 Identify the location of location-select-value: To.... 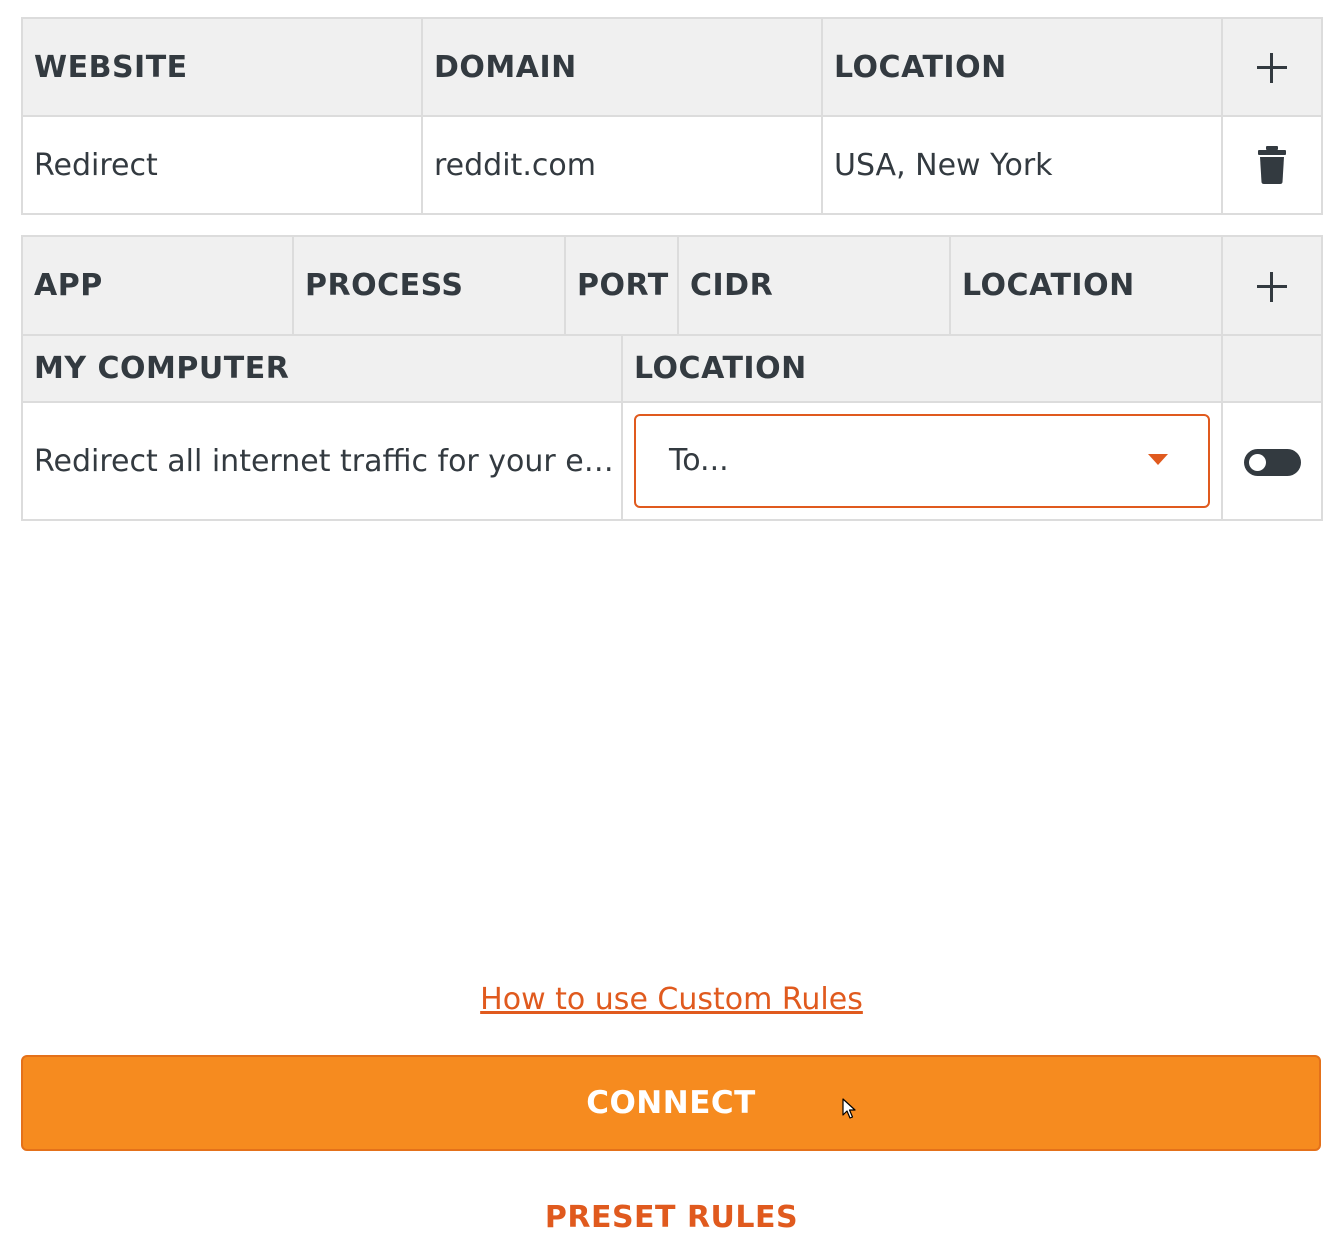
(699, 460).